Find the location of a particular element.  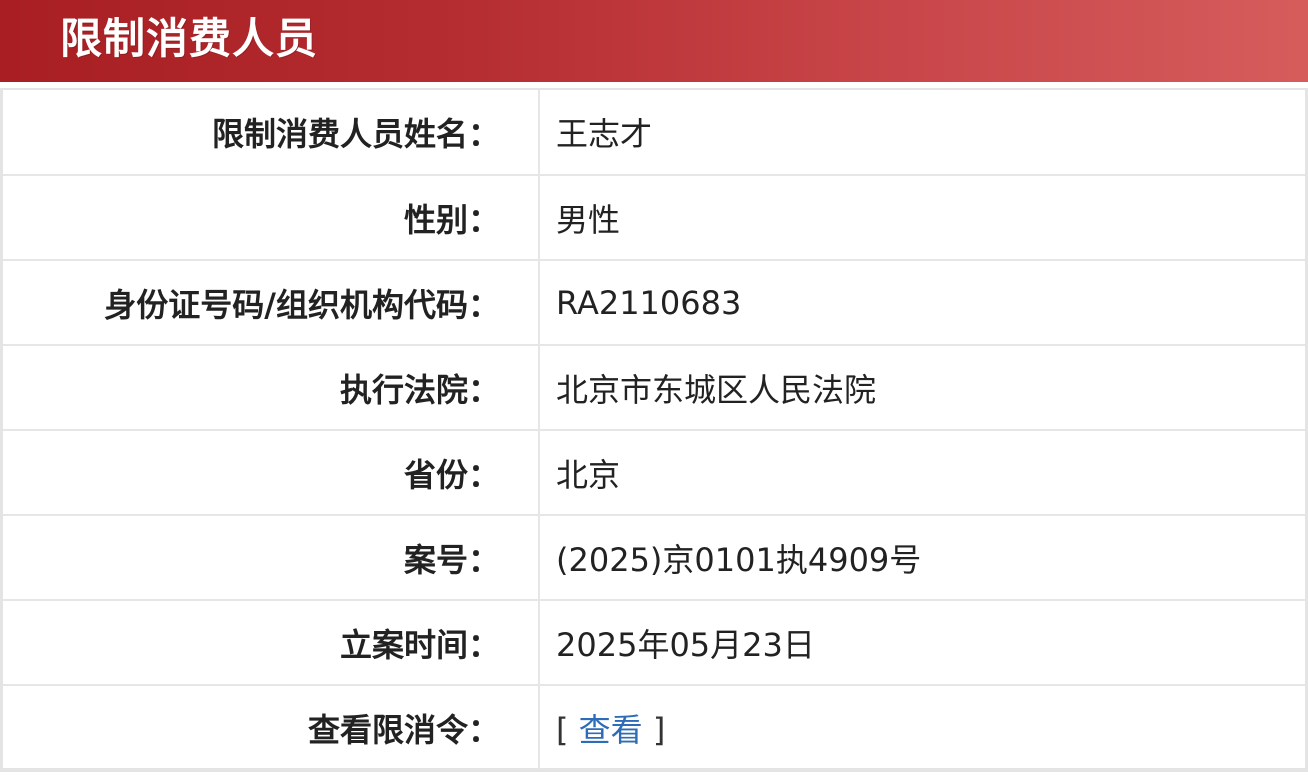

view-order-link: 查看 is located at coordinates (611, 730).